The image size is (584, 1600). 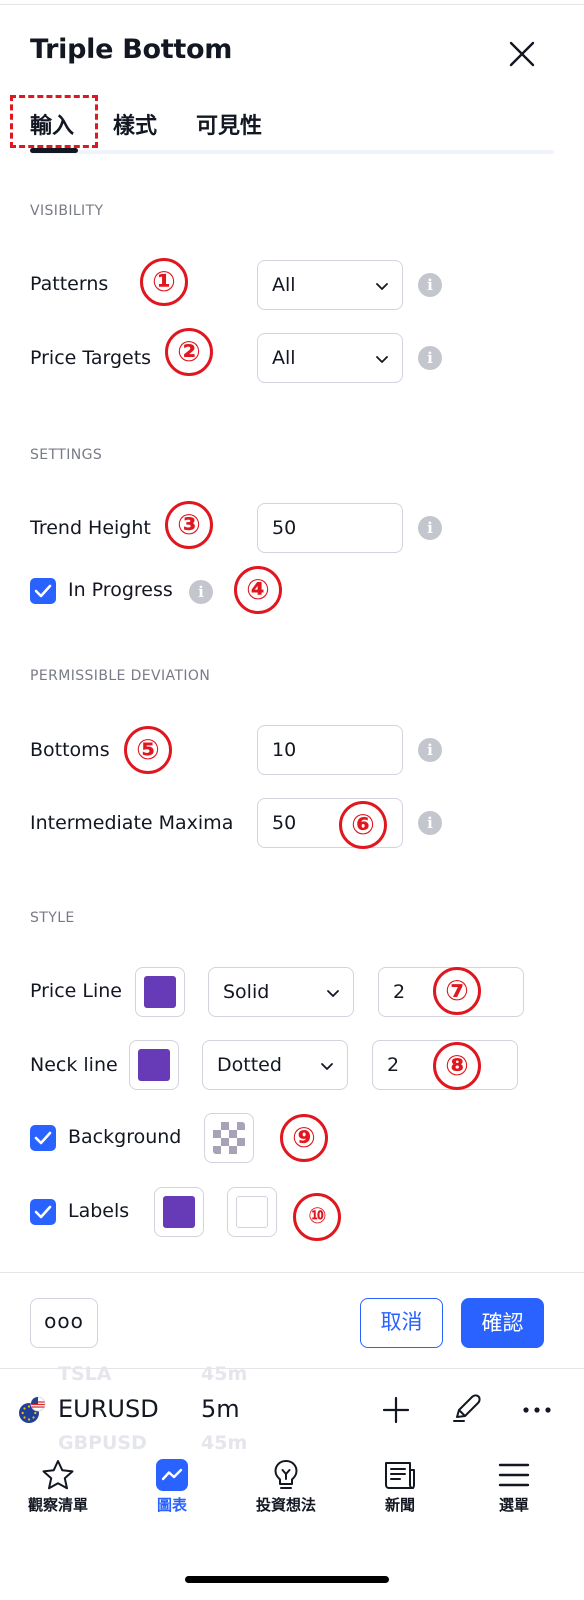 What do you see at coordinates (292, 4) in the screenshot?
I see `top-divider` at bounding box center [292, 4].